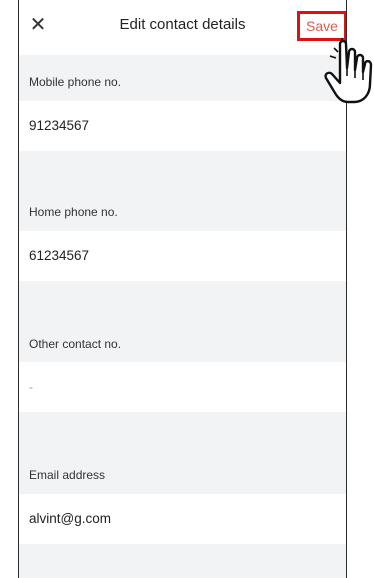  What do you see at coordinates (182, 126) in the screenshot?
I see `mobile-phone-field: 91234567` at bounding box center [182, 126].